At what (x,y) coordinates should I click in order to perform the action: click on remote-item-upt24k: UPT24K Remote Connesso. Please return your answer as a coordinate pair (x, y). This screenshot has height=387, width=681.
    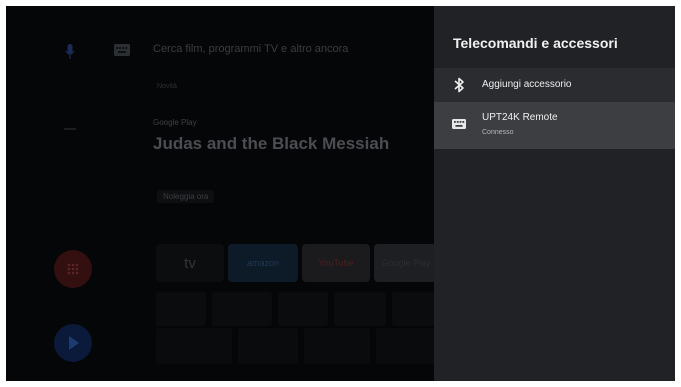
    Looking at the image, I should click on (554, 125).